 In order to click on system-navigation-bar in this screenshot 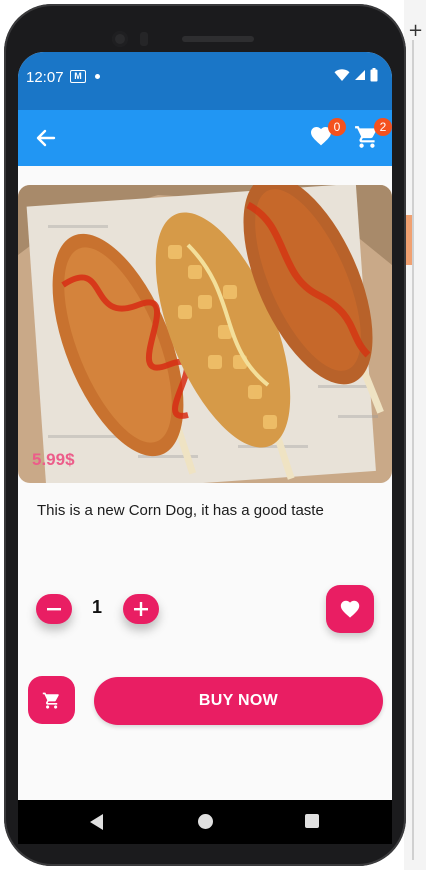, I will do `click(205, 822)`.